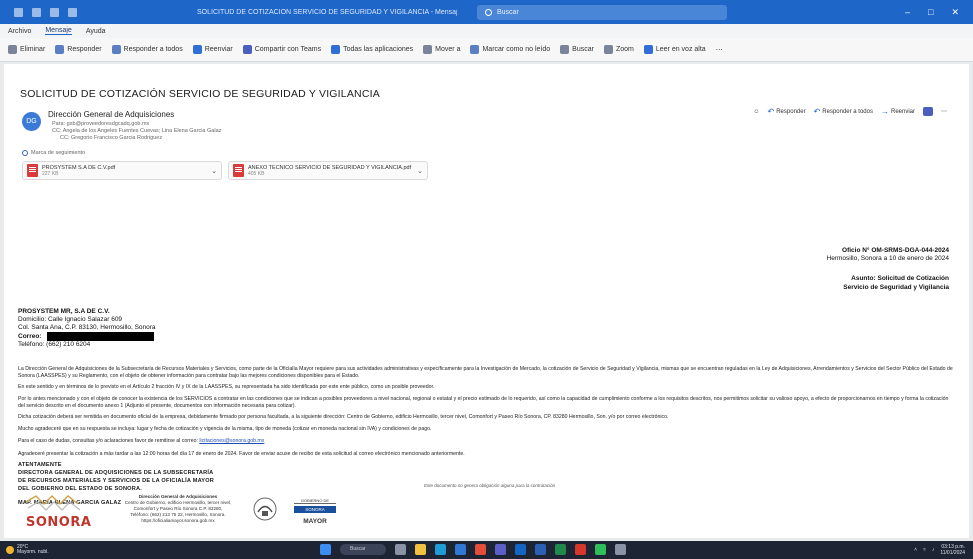 The image size is (973, 559). What do you see at coordinates (33, 552) in the screenshot?
I see `weather-desc: Mayorm. nubl.` at bounding box center [33, 552].